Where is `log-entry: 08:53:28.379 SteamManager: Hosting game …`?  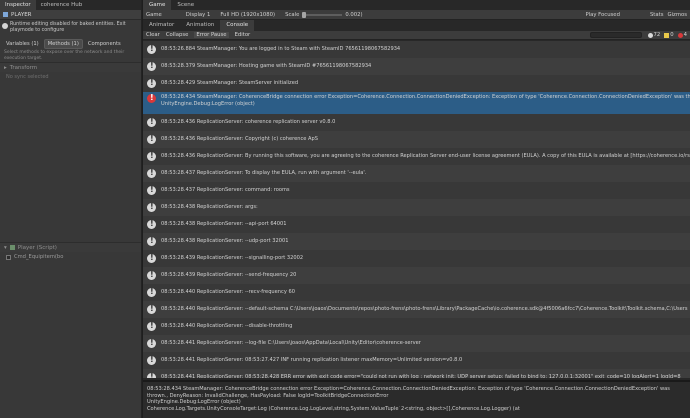 log-entry: 08:53:28.379 SteamManager: Hosting game … is located at coordinates (416, 66).